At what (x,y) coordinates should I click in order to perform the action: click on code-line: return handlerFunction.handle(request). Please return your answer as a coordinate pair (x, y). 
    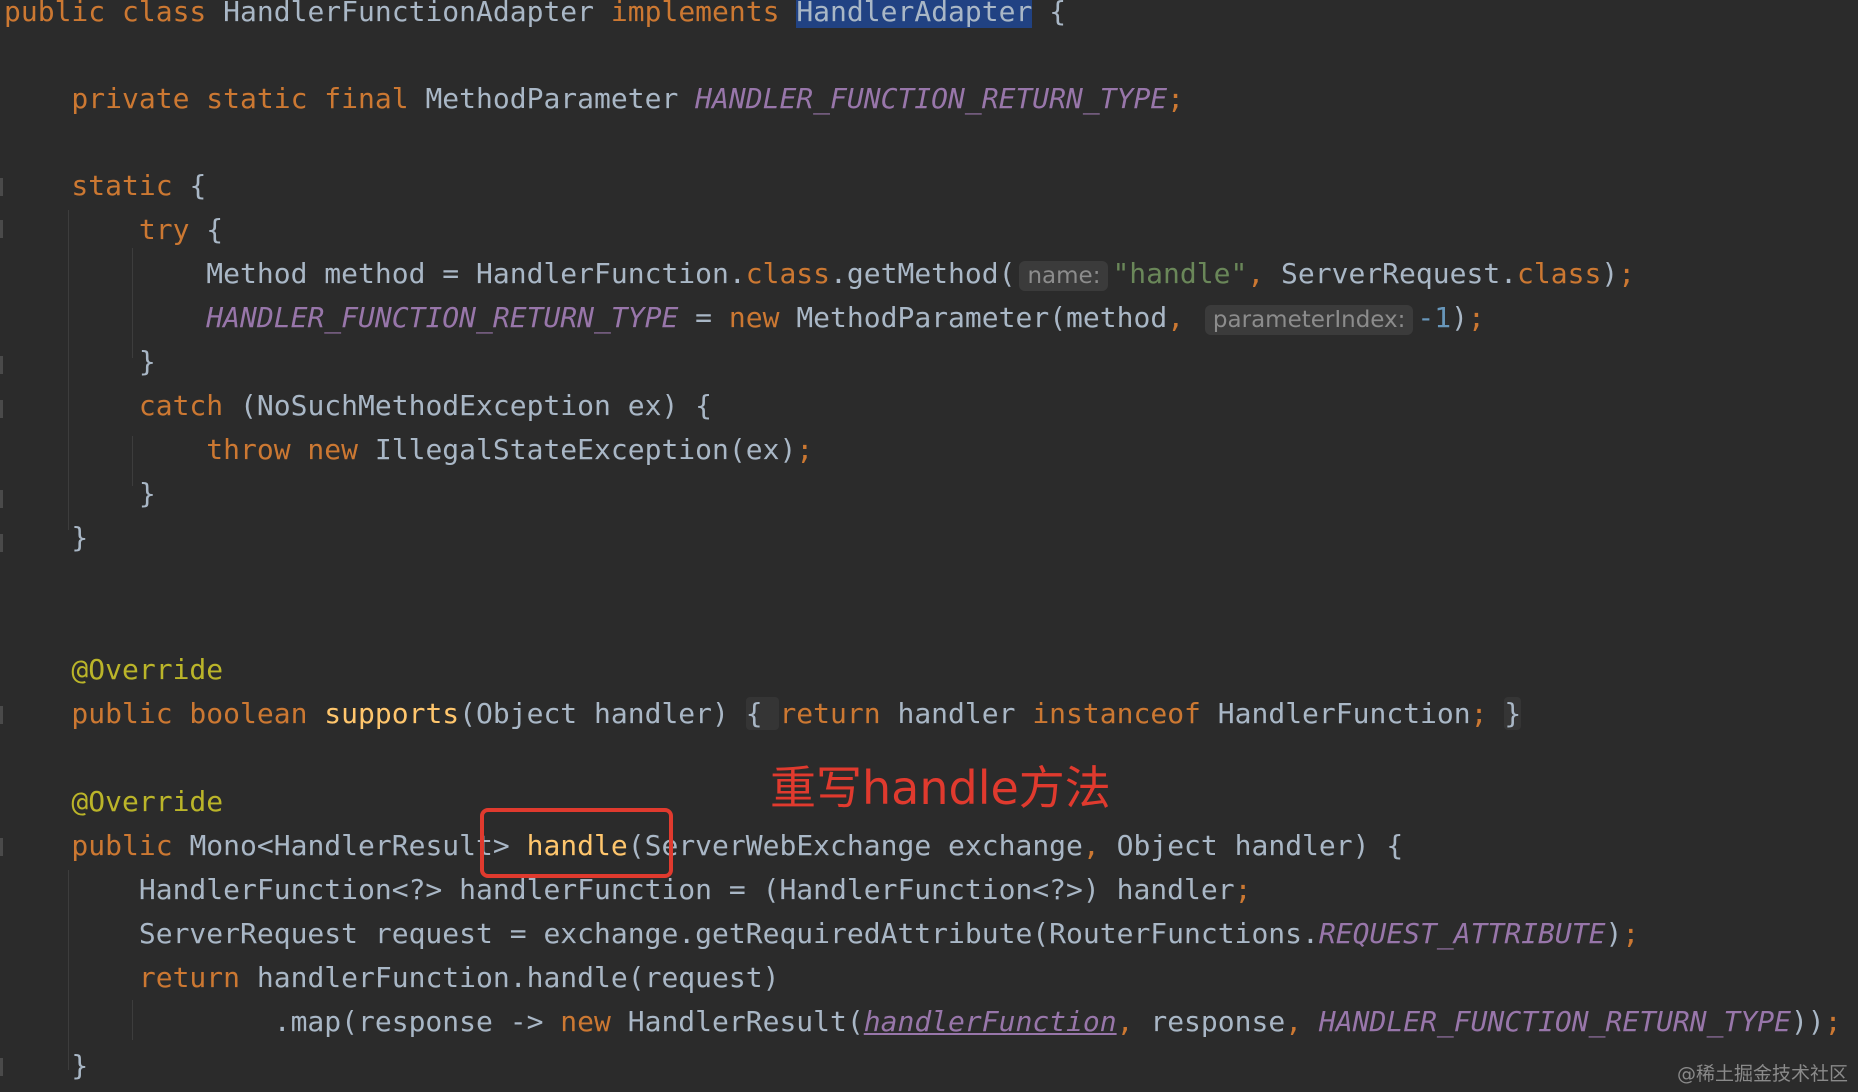
    Looking at the image, I should click on (392, 978).